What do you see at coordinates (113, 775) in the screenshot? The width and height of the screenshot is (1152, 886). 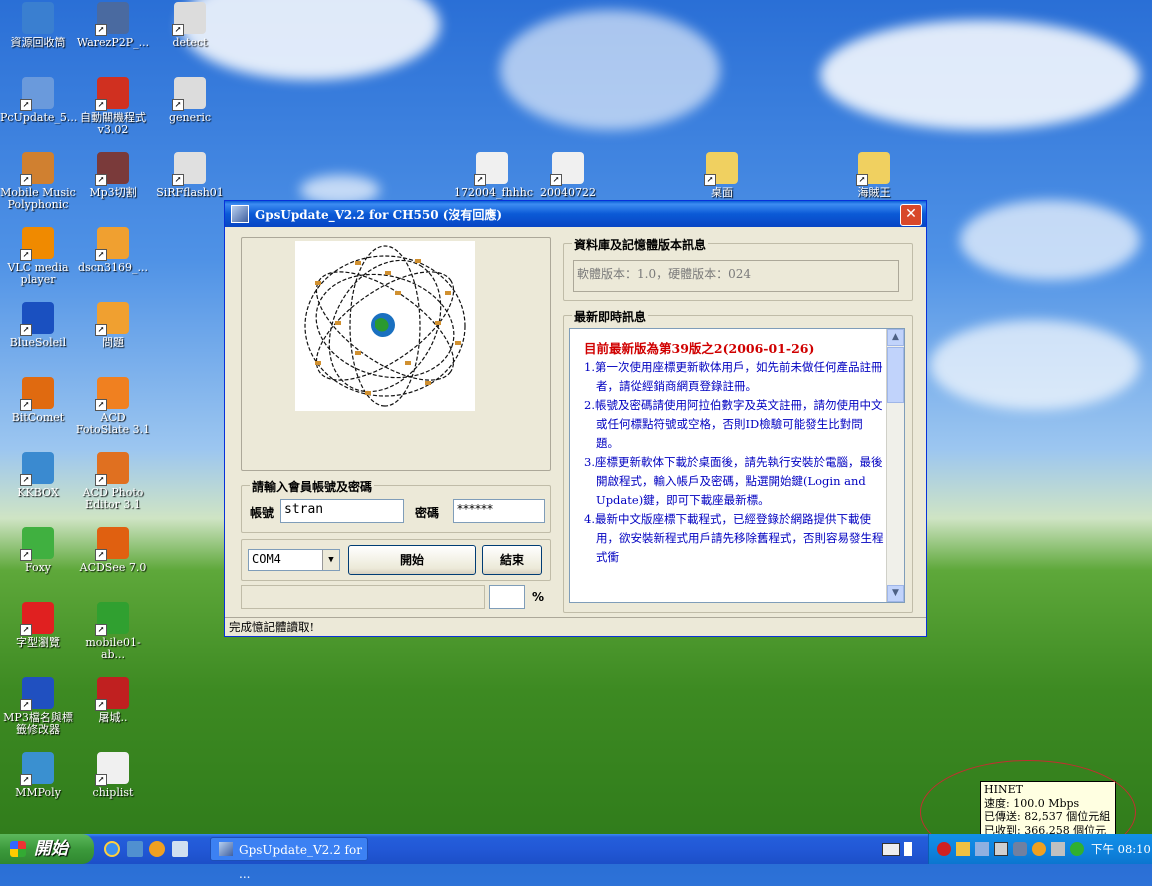 I see `desktop-icon: ↗ chiplist` at bounding box center [113, 775].